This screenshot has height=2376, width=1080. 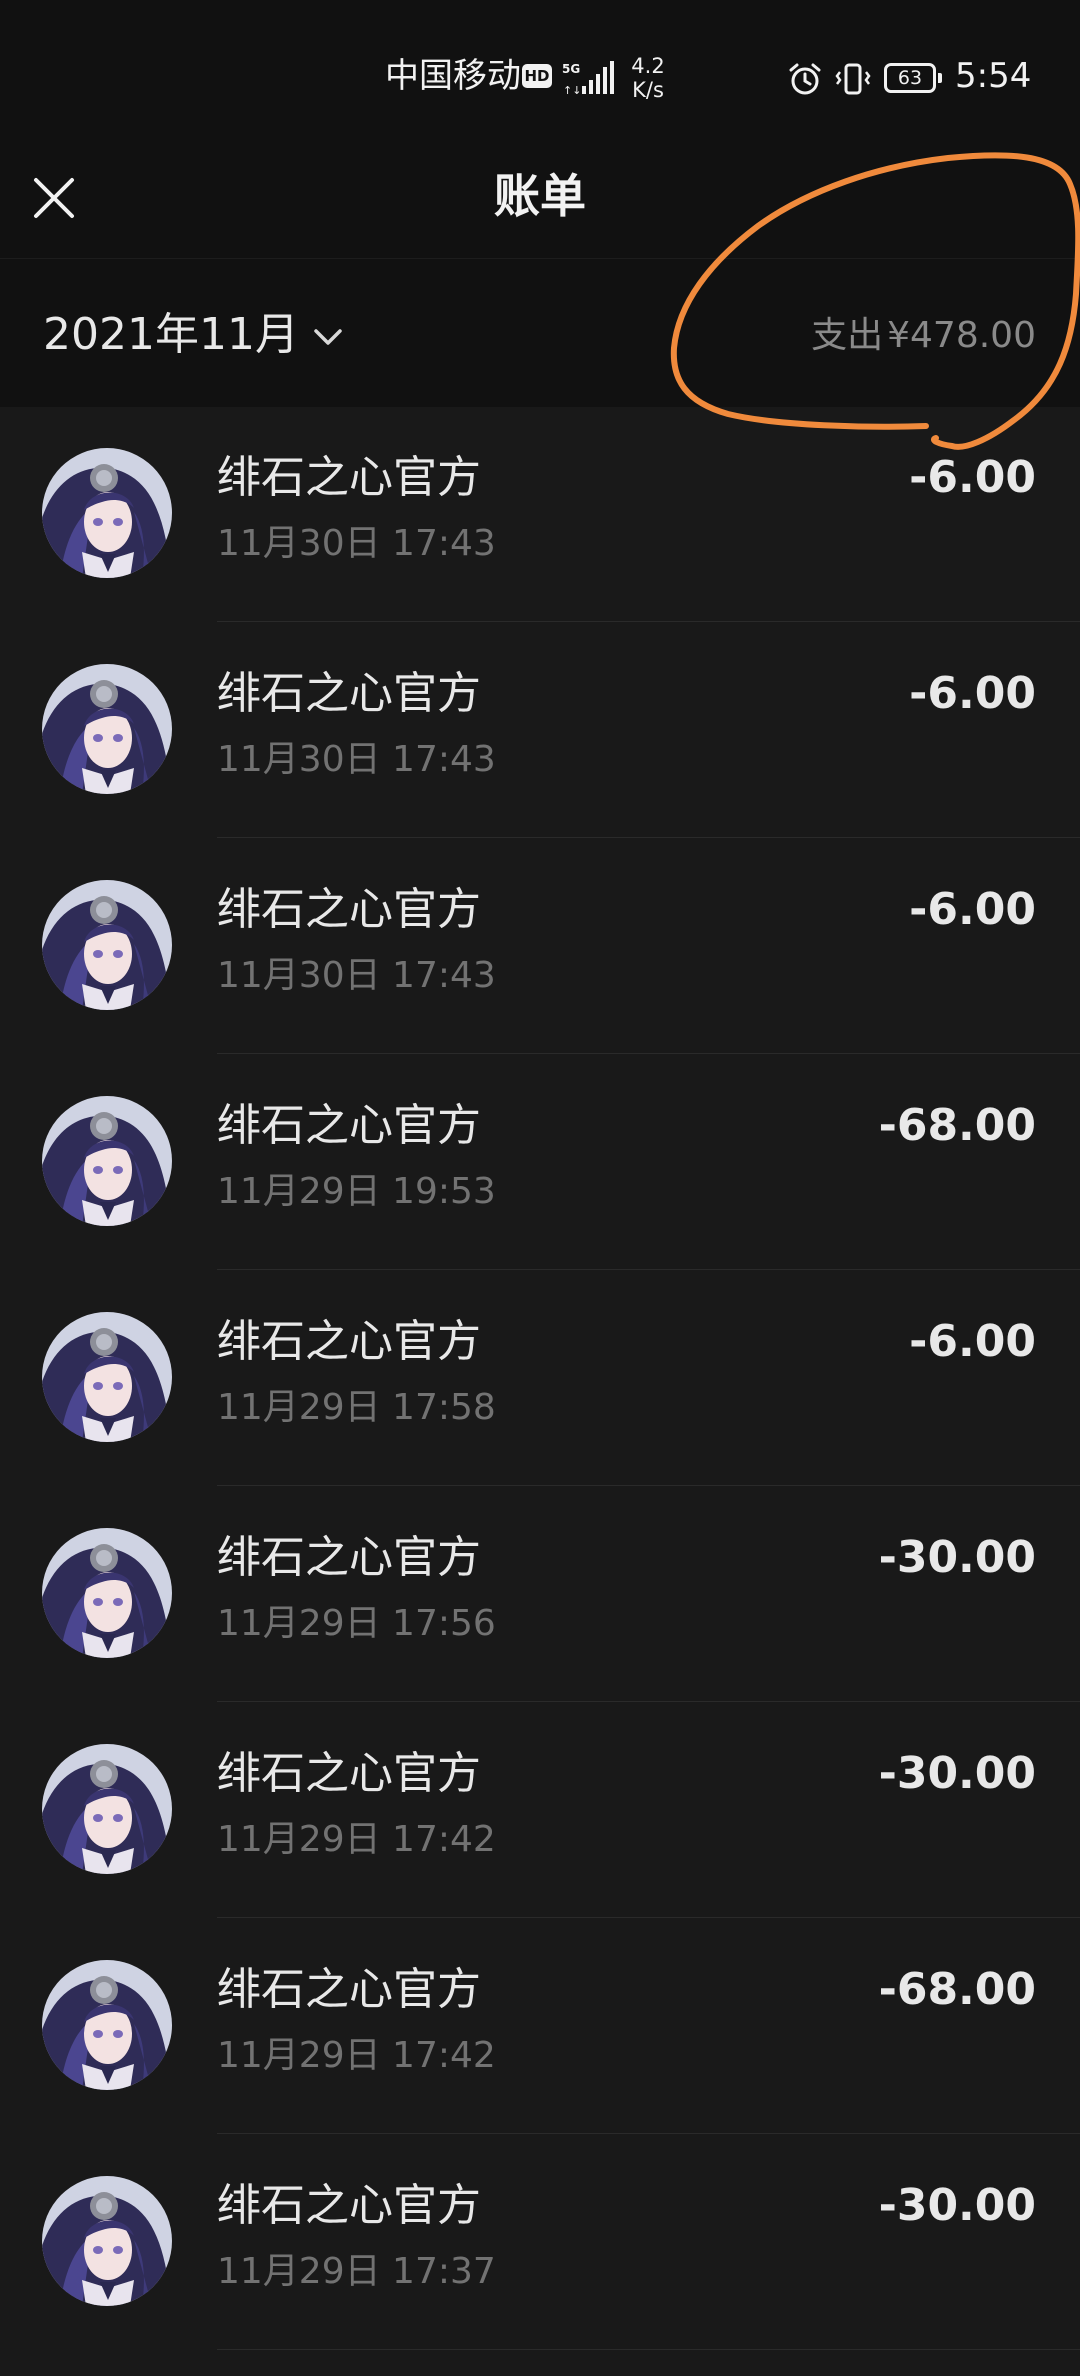 I want to click on expense-summary: 支出 ¥478.00, so click(x=923, y=336).